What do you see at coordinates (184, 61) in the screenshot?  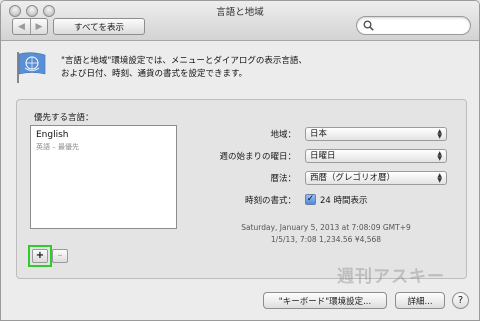 I see `description-line-1: "言語と地域"環境設定では、メニューとダイアログの表示言語、` at bounding box center [184, 61].